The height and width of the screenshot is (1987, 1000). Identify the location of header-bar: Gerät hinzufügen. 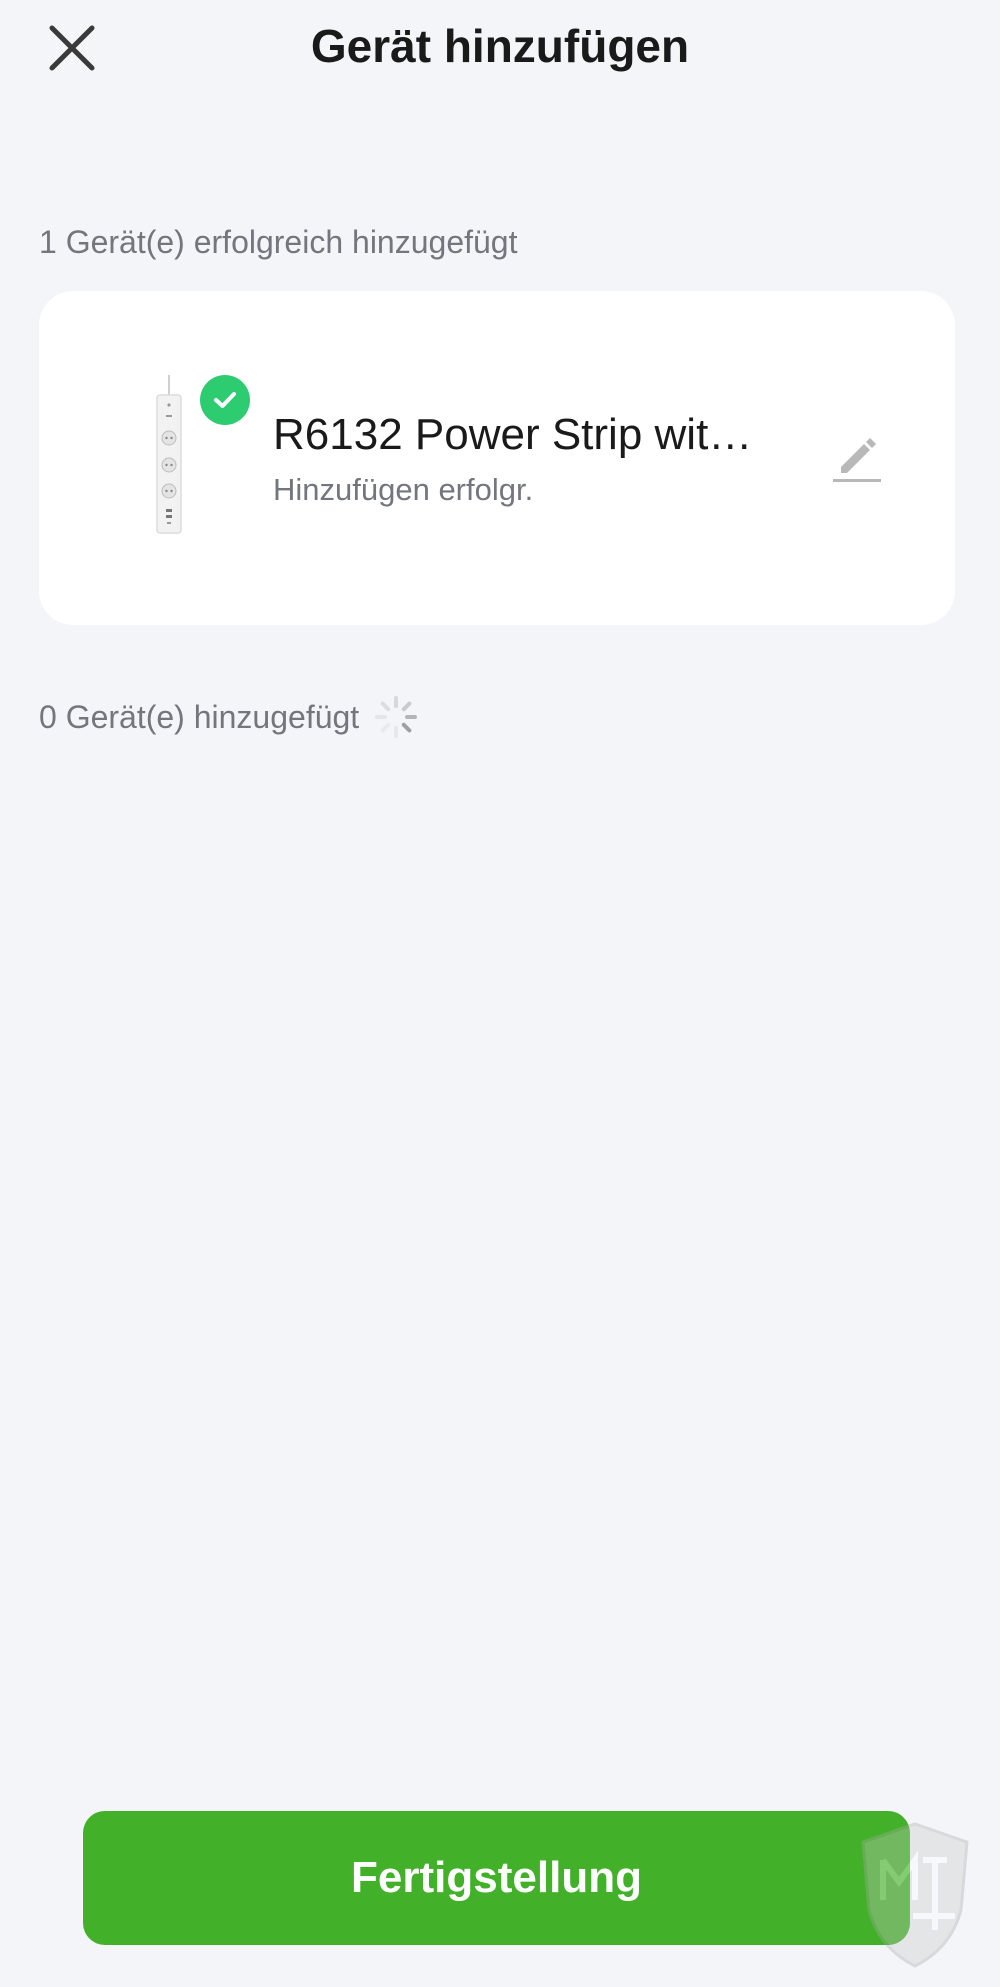
(500, 47).